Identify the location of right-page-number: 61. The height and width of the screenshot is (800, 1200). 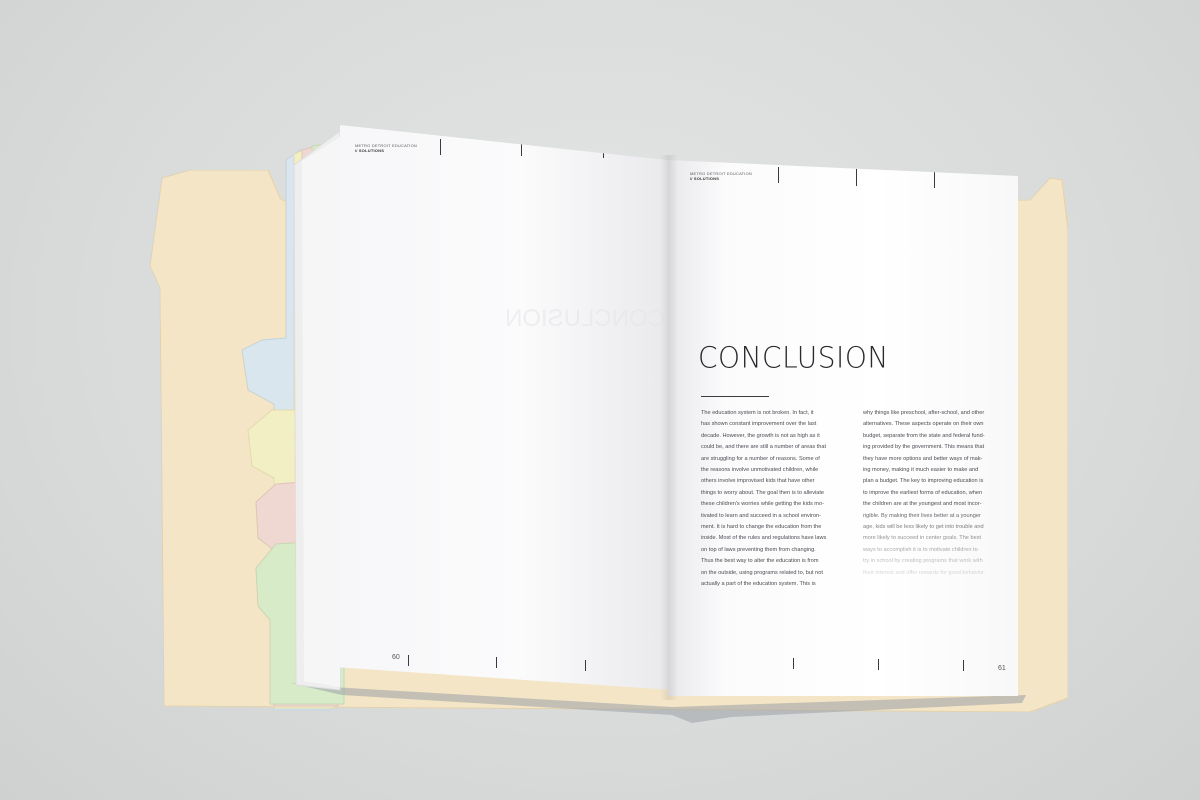
(1002, 668).